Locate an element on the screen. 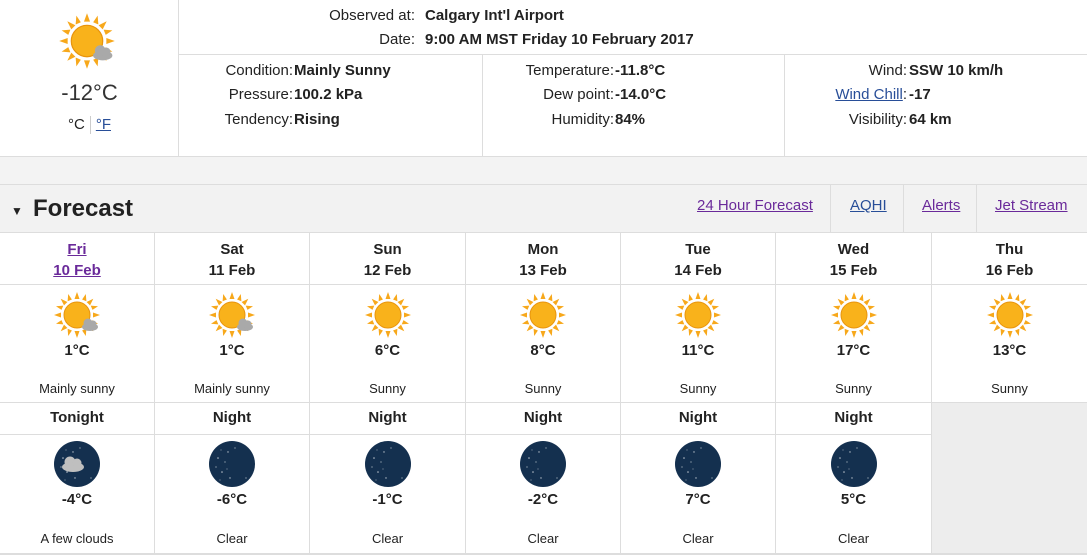 The width and height of the screenshot is (1087, 555). day-name: Mon is located at coordinates (543, 249).